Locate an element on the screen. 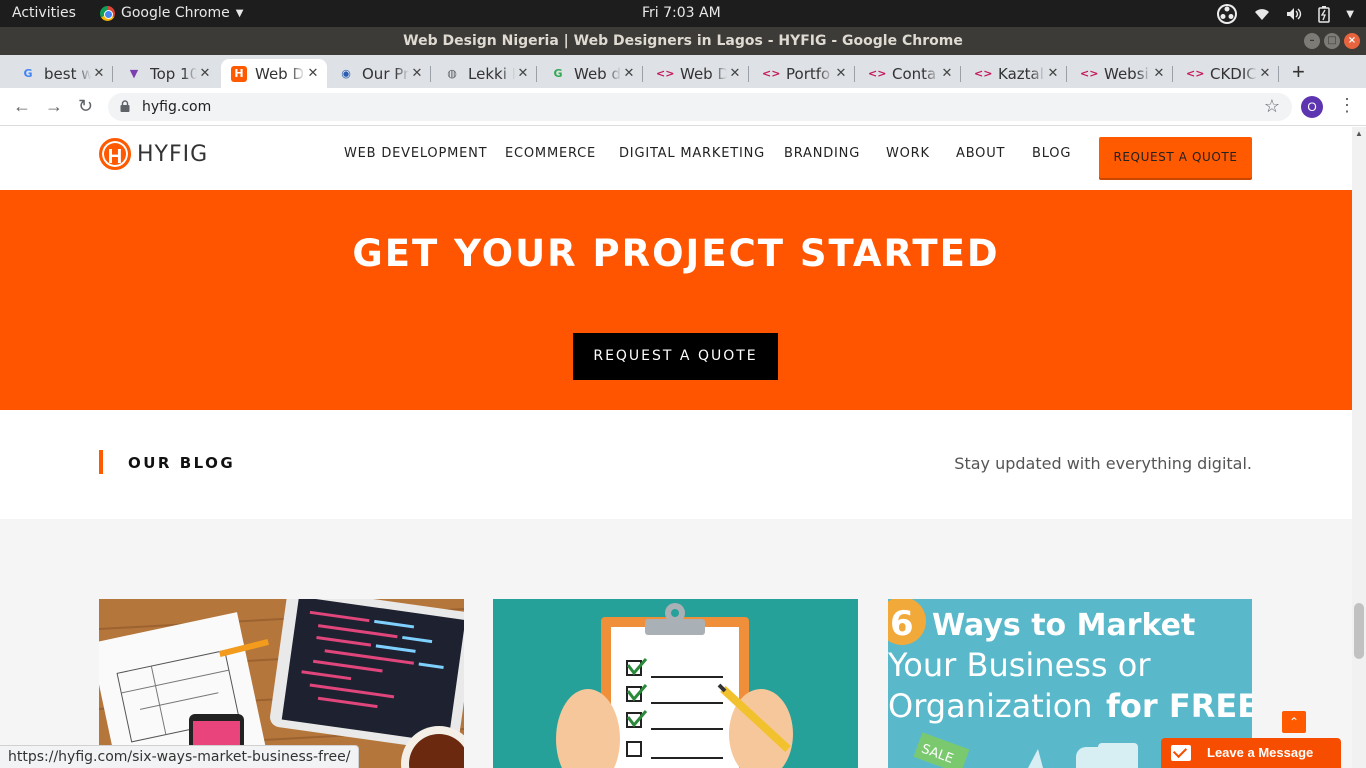 The height and width of the screenshot is (768, 1366). nav-work: WORK is located at coordinates (908, 153).